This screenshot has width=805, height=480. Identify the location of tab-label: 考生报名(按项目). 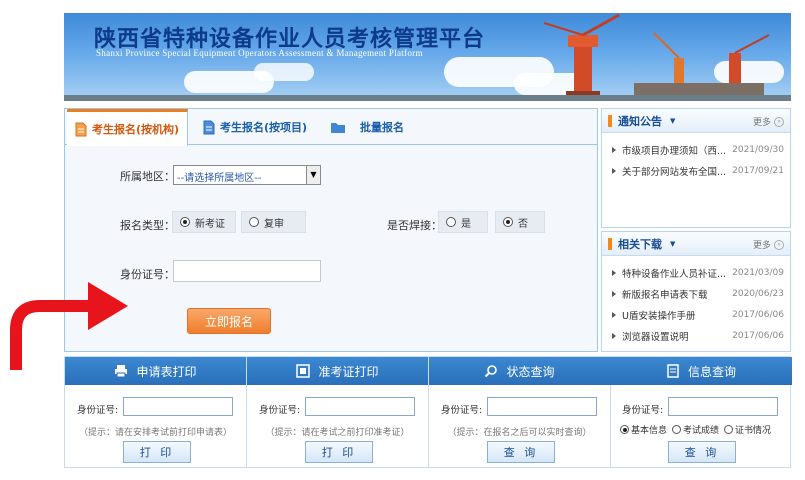
(264, 127).